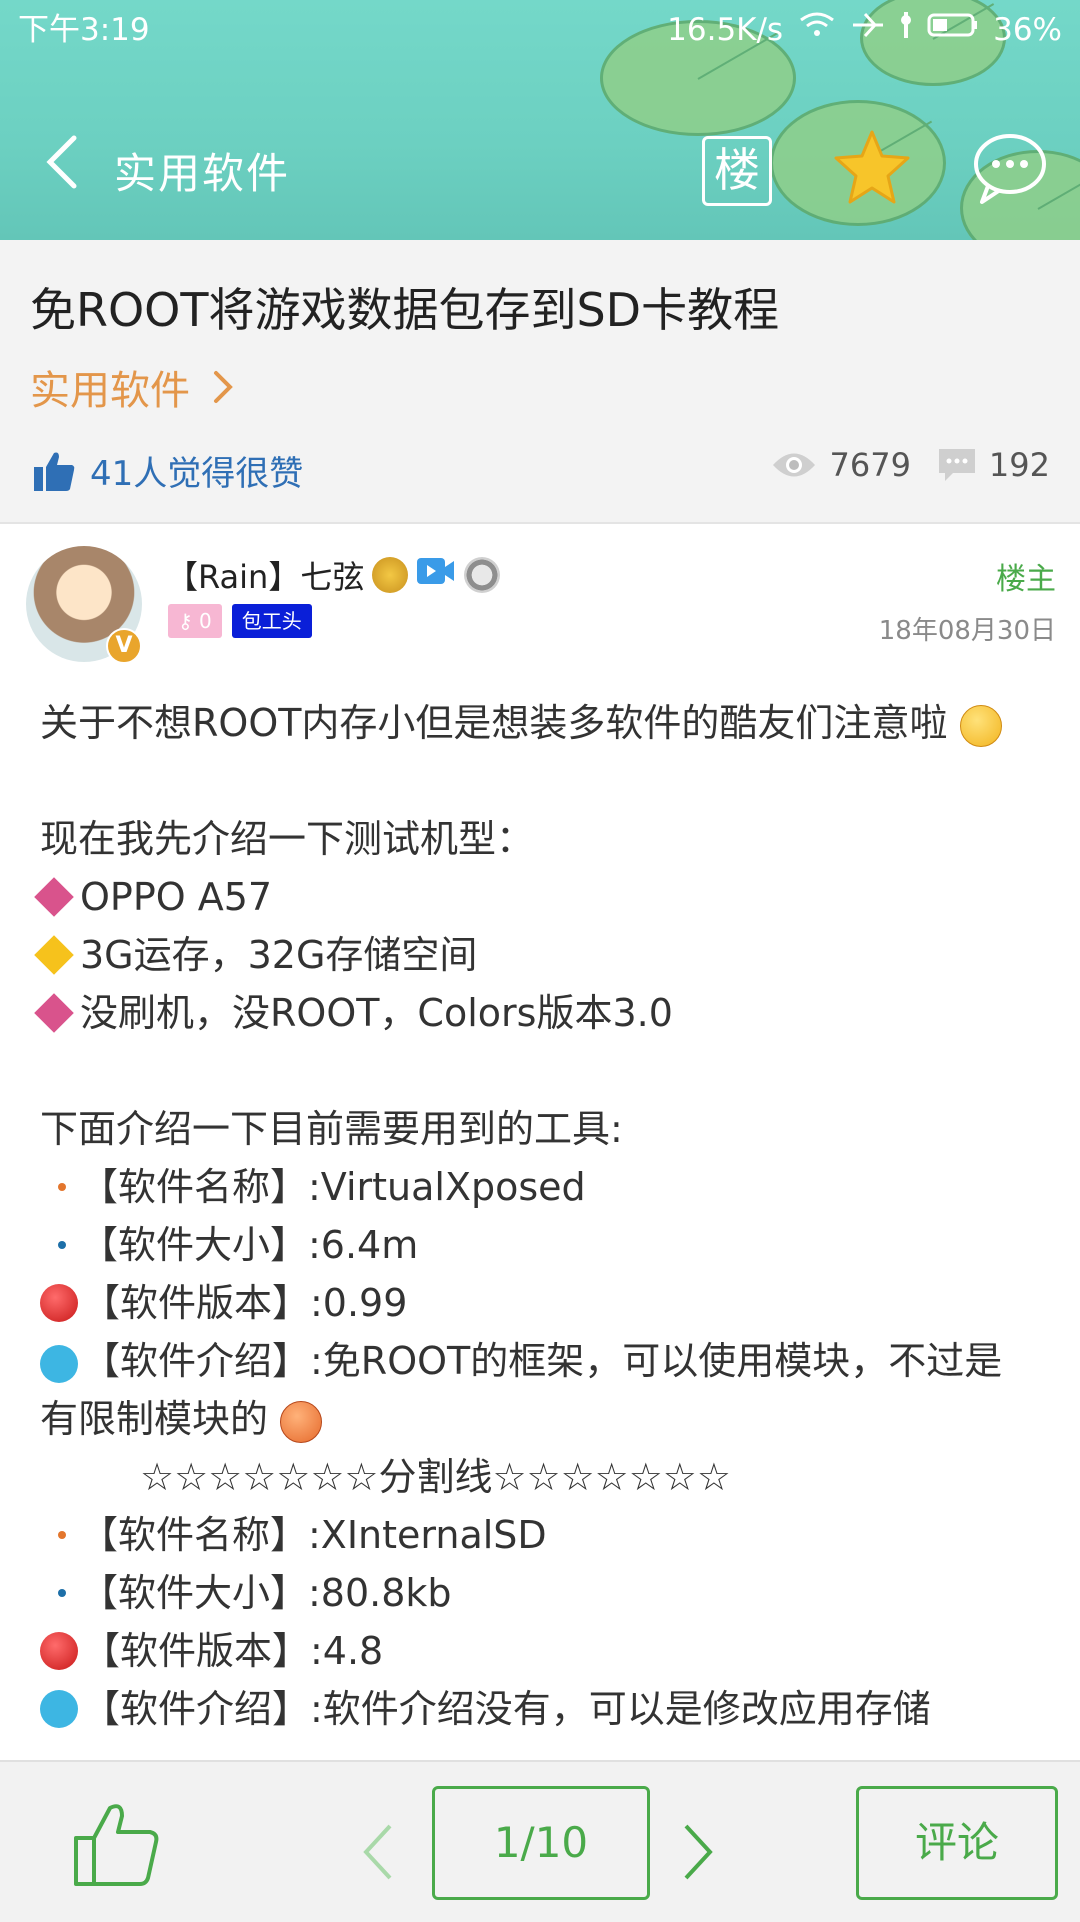 The image size is (1080, 1922). I want to click on author-name: 【Rain】七弦, so click(265, 575).